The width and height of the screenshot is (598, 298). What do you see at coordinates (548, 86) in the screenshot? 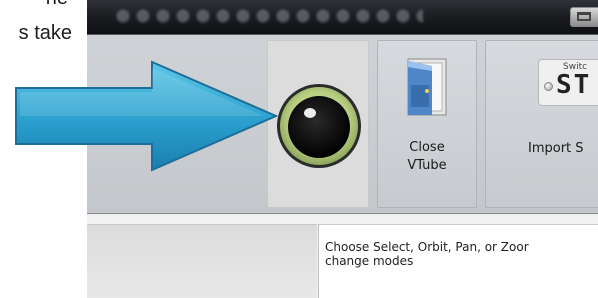
I see `switch-dot-icon` at bounding box center [548, 86].